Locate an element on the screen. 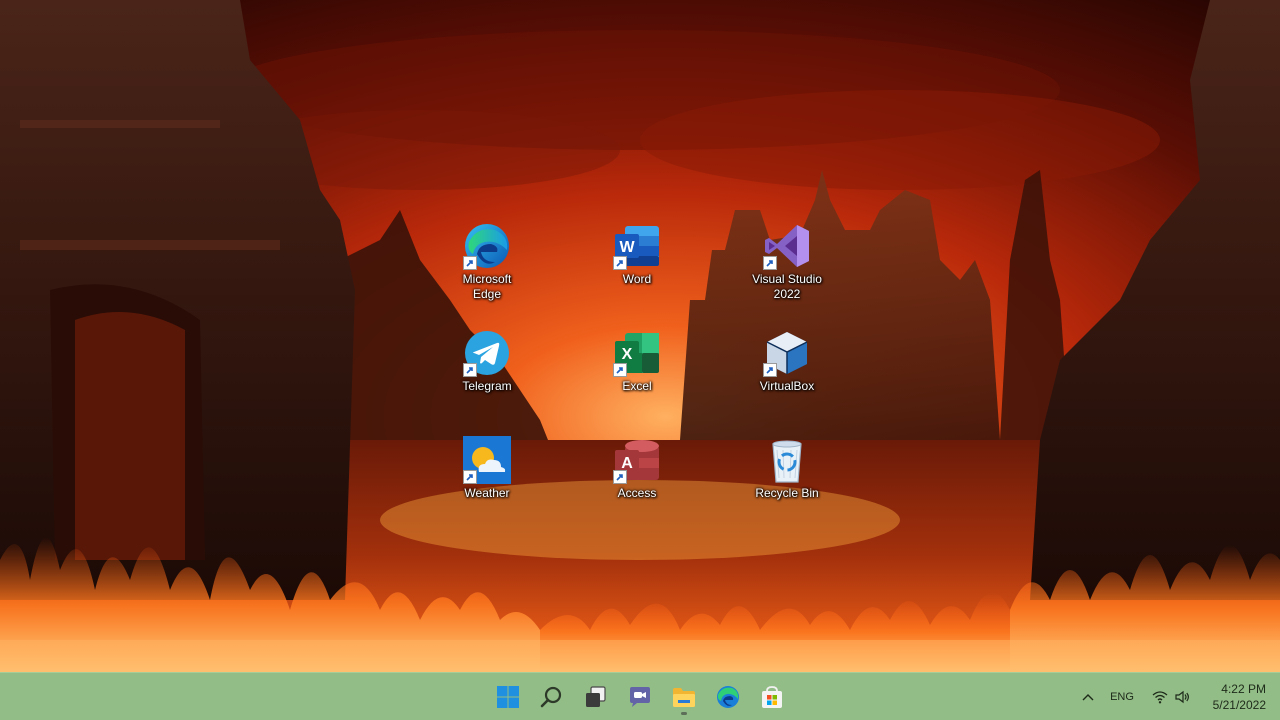 This screenshot has height=720, width=1280. teams-chat-button is located at coordinates (640, 697).